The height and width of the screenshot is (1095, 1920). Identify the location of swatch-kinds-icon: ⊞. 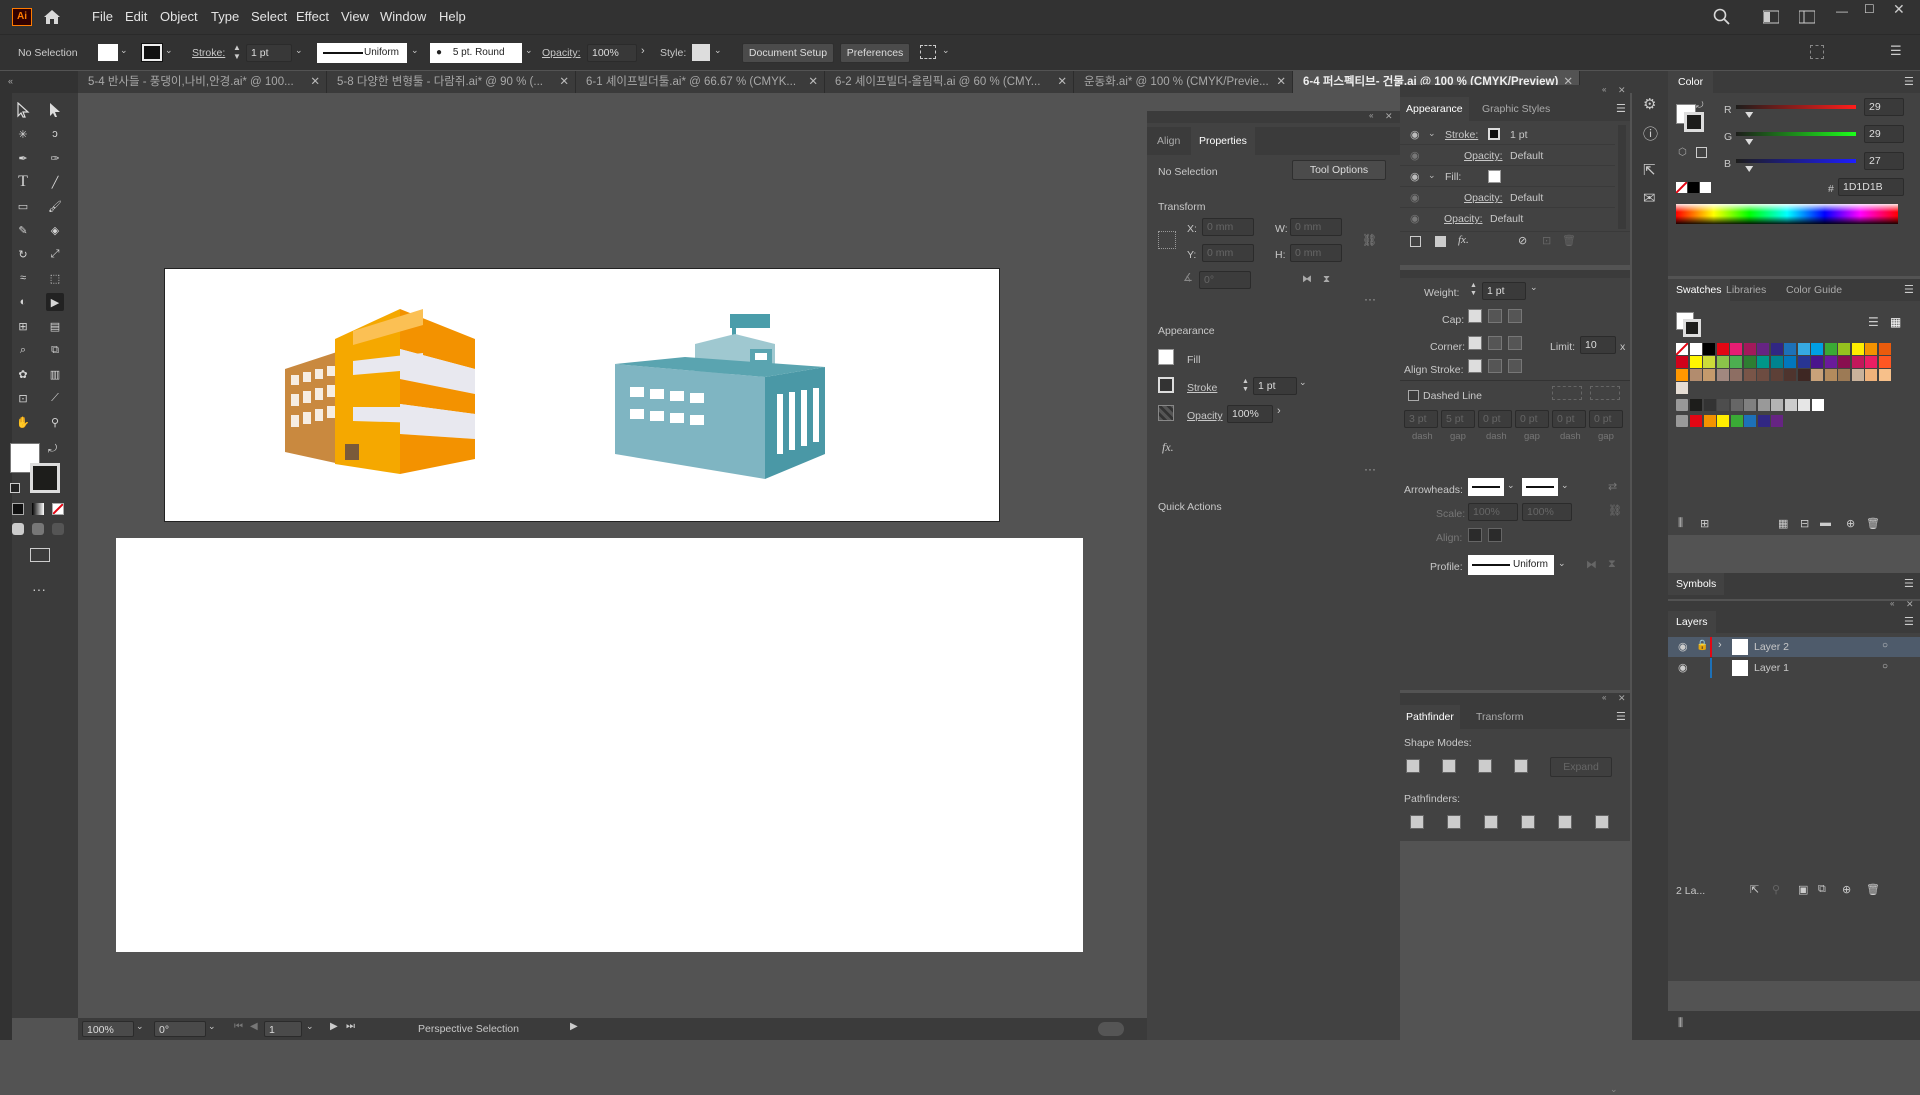
(1704, 523).